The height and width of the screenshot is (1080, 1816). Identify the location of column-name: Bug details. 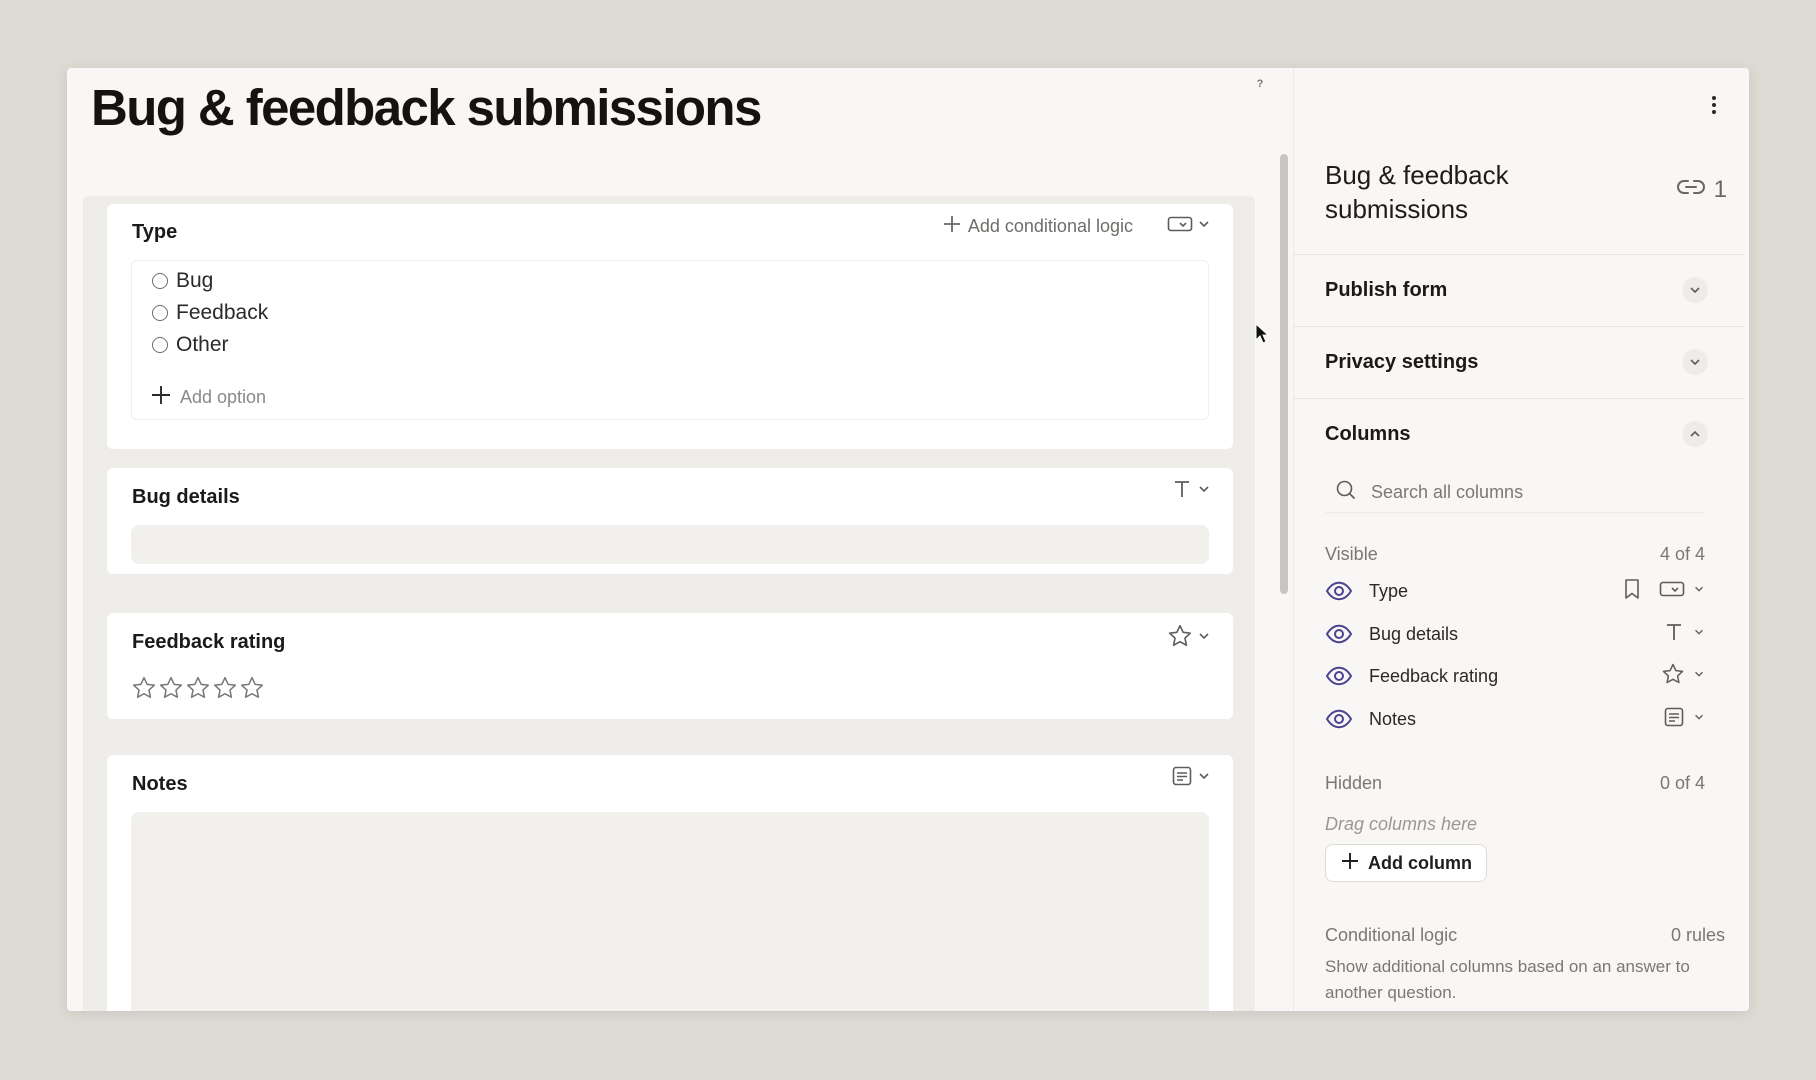
(1414, 633).